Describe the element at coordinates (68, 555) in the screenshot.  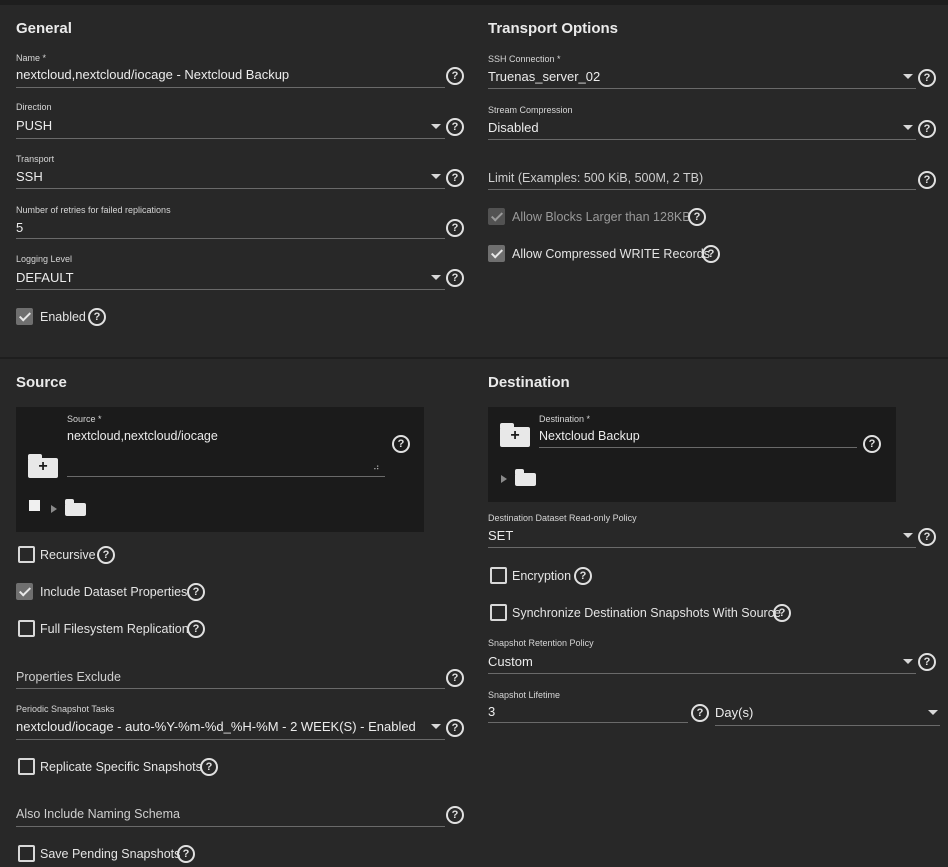
I see `recursive-label: Recursive` at that location.